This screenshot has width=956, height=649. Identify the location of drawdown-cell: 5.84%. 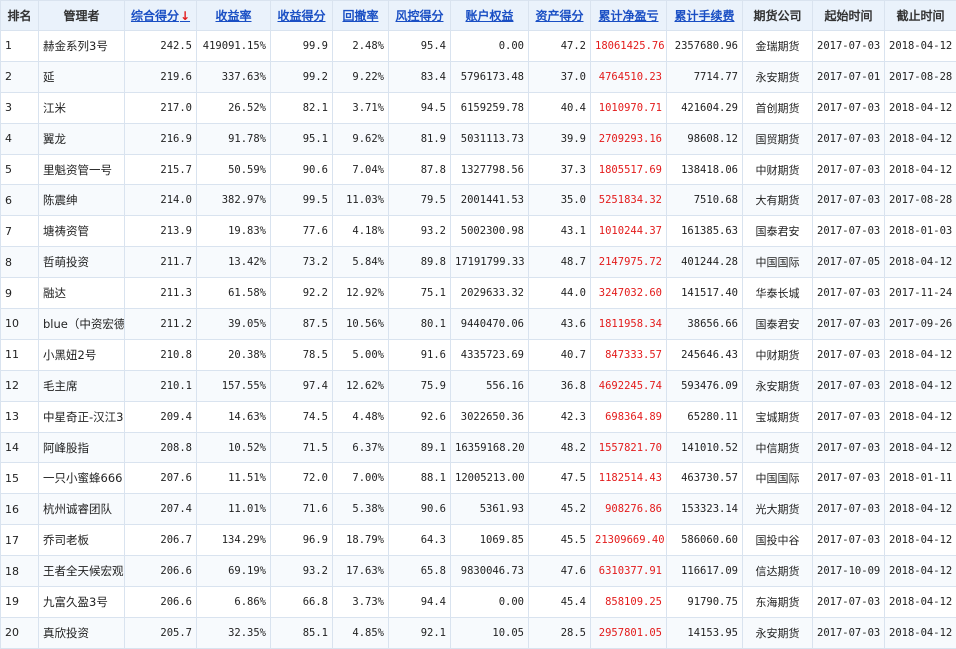
(361, 262).